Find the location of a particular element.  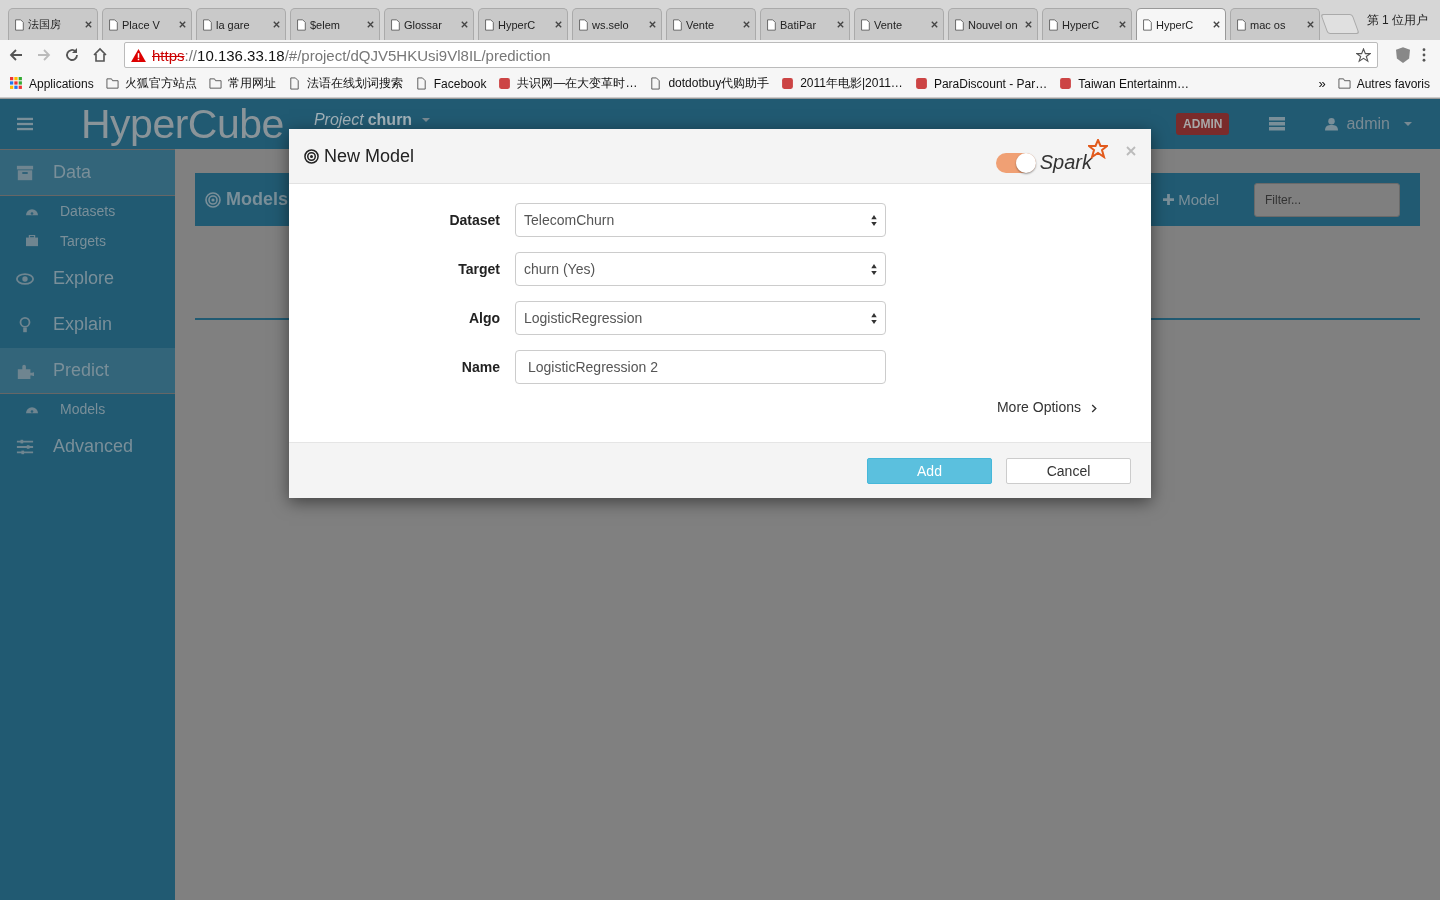

url-text: https://10.136.33.18/#/project/dQJV5HKUsi9Vl8IL/prediction is located at coordinates (352, 55).